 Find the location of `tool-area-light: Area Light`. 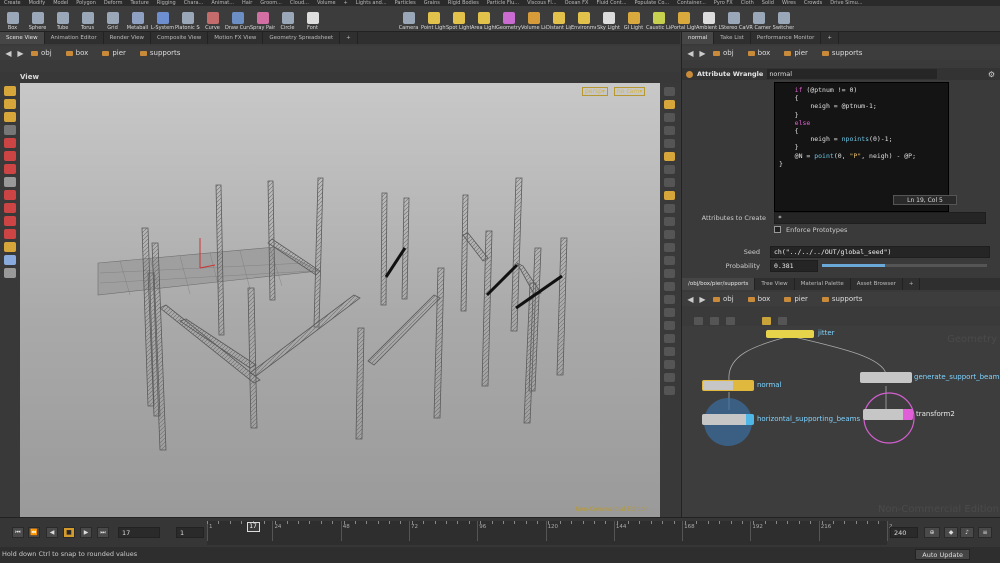

tool-area-light: Area Light is located at coordinates (483, 18).